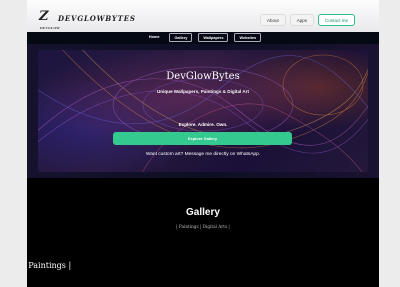 This screenshot has width=400, height=287. What do you see at coordinates (181, 37) in the screenshot?
I see `nav-item-gallery: Gallery` at bounding box center [181, 37].